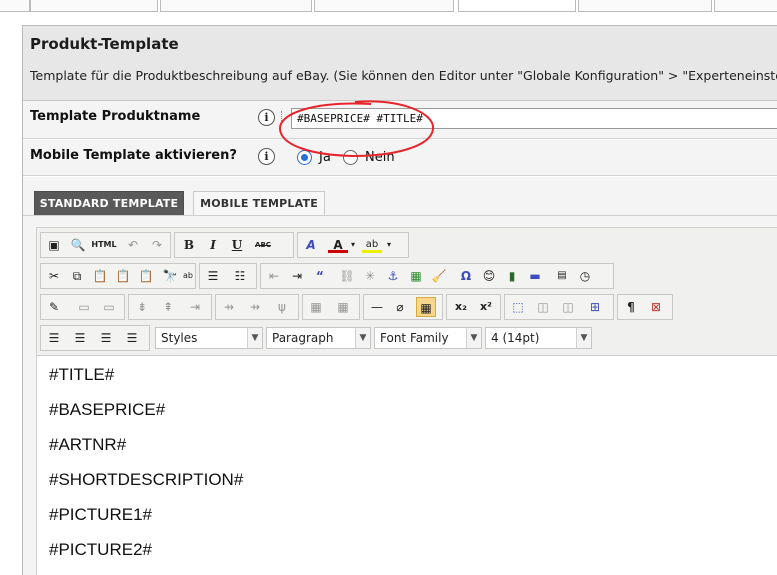  I want to click on outdent-icon: ⇤, so click(274, 276).